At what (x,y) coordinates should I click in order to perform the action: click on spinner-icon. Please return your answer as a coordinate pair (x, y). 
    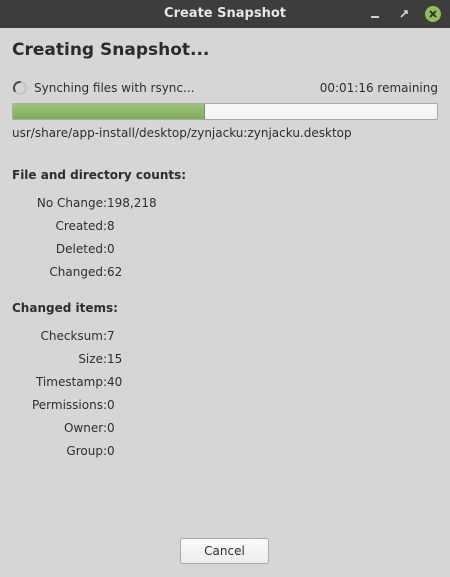
    Looking at the image, I should click on (20, 88).